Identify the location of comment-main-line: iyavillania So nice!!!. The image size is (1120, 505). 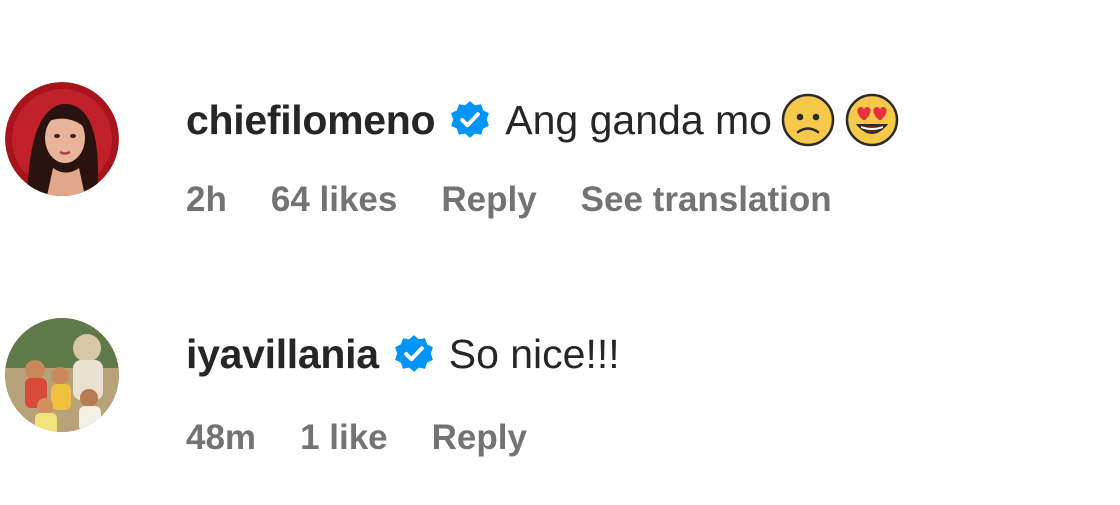
(403, 354).